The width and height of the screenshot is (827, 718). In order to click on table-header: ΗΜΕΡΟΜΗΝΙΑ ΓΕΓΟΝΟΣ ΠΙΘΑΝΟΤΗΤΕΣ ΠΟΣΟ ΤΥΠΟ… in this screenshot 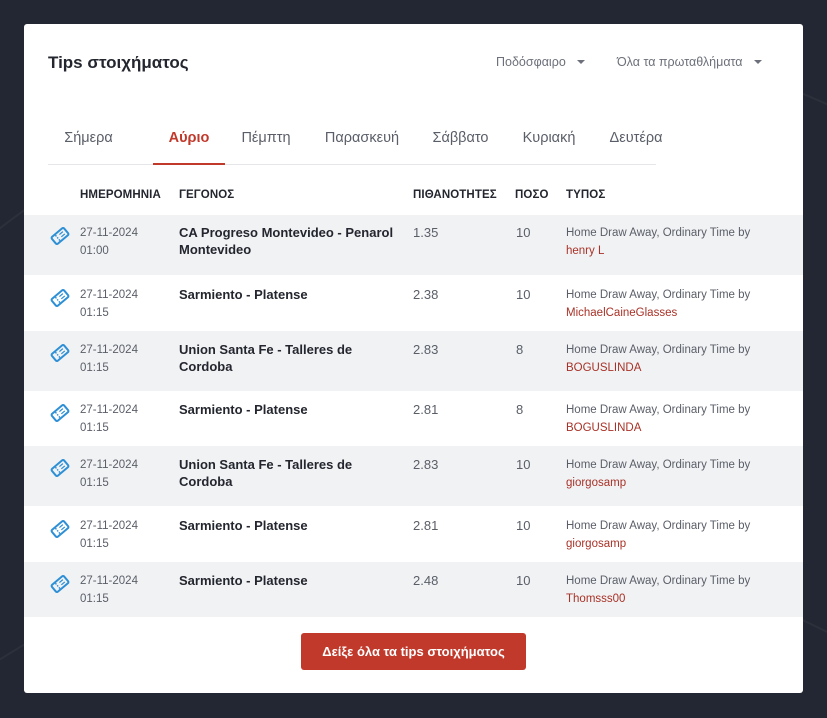, I will do `click(413, 198)`.